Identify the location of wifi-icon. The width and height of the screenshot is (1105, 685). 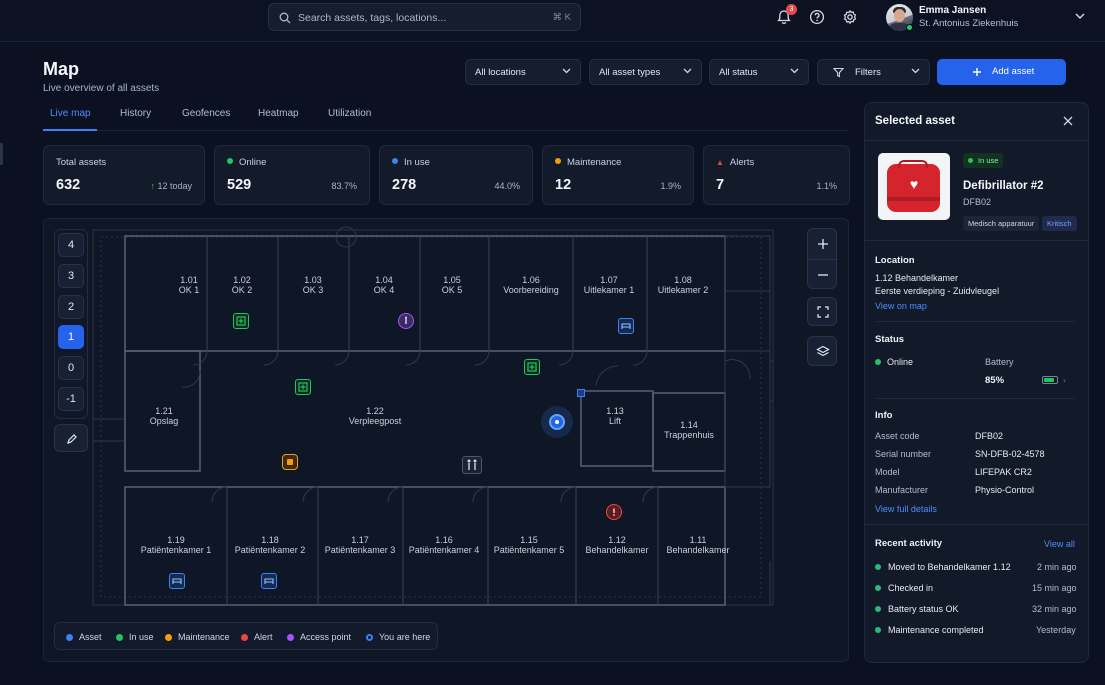
(406, 320).